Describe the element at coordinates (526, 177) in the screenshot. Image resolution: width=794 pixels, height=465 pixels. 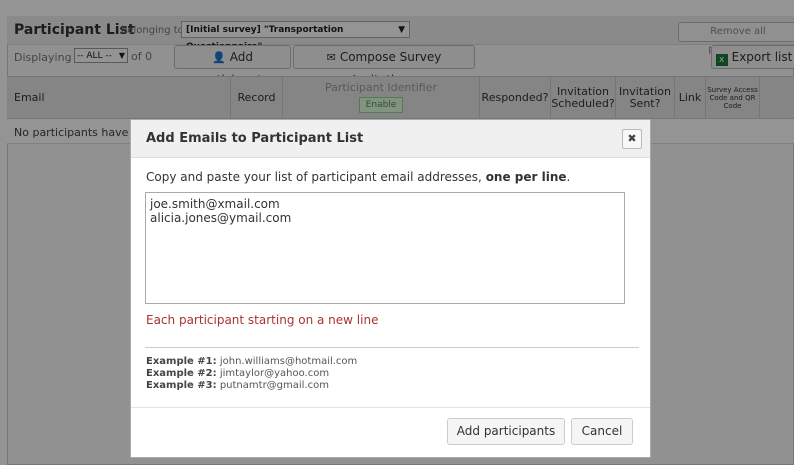
I see `instruction-emphasis: one per line` at that location.